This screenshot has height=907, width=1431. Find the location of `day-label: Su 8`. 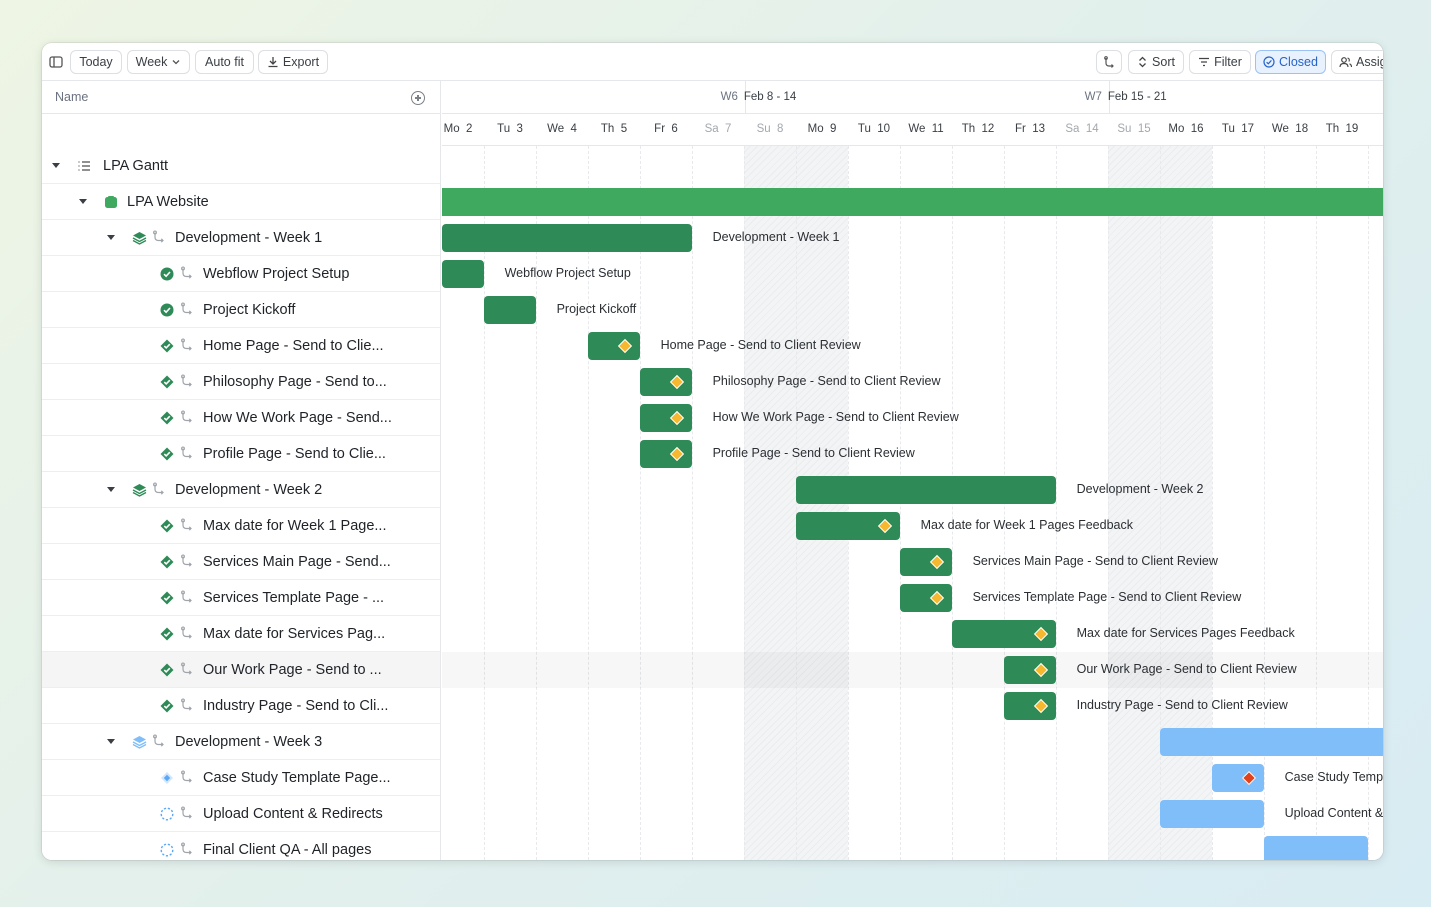

day-label: Su 8 is located at coordinates (770, 129).